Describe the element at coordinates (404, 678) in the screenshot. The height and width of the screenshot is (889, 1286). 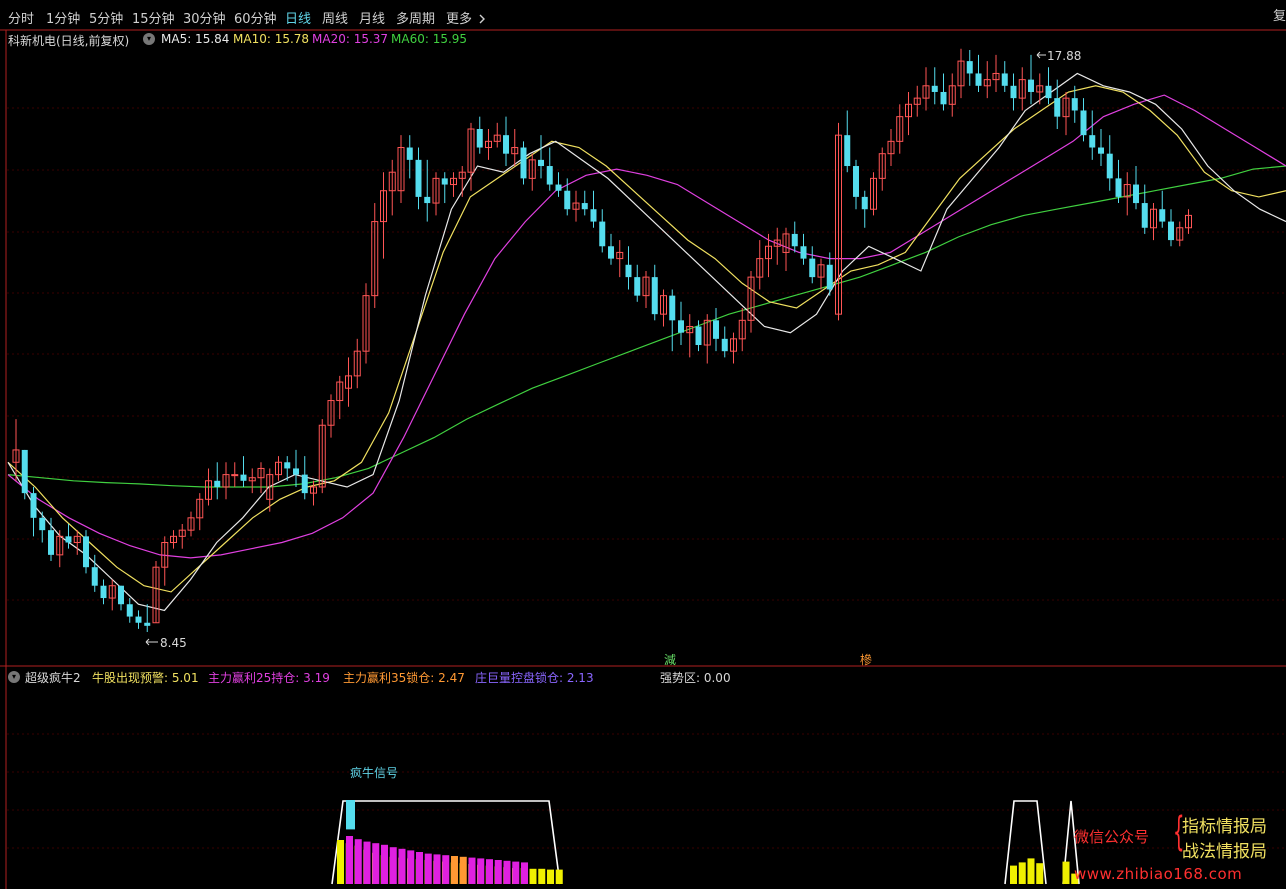
I see `lock35-legend: 主力赢利35锁仓: 2.47` at that location.